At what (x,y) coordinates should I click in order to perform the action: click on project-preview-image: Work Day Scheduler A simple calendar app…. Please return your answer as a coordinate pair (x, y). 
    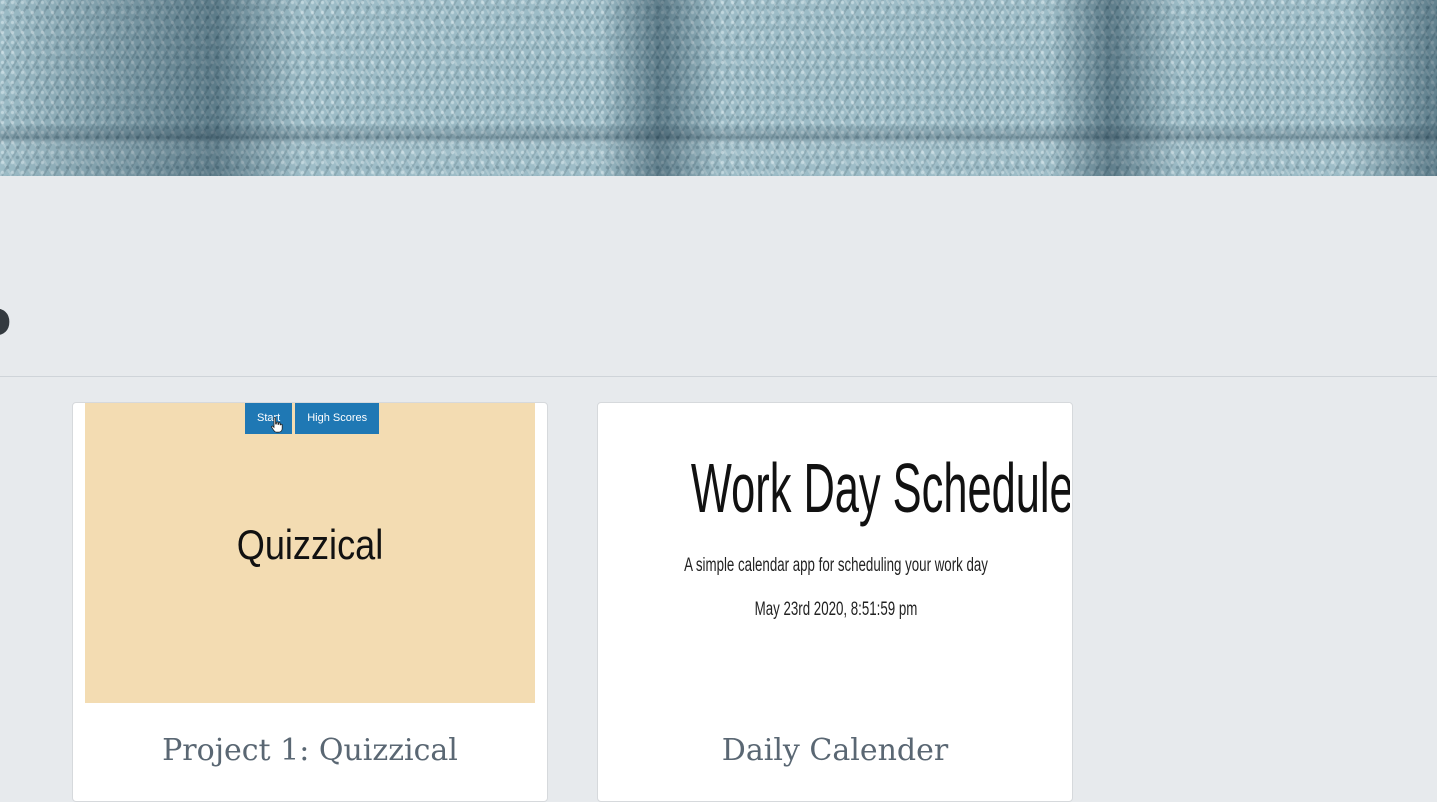
    Looking at the image, I should click on (836, 553).